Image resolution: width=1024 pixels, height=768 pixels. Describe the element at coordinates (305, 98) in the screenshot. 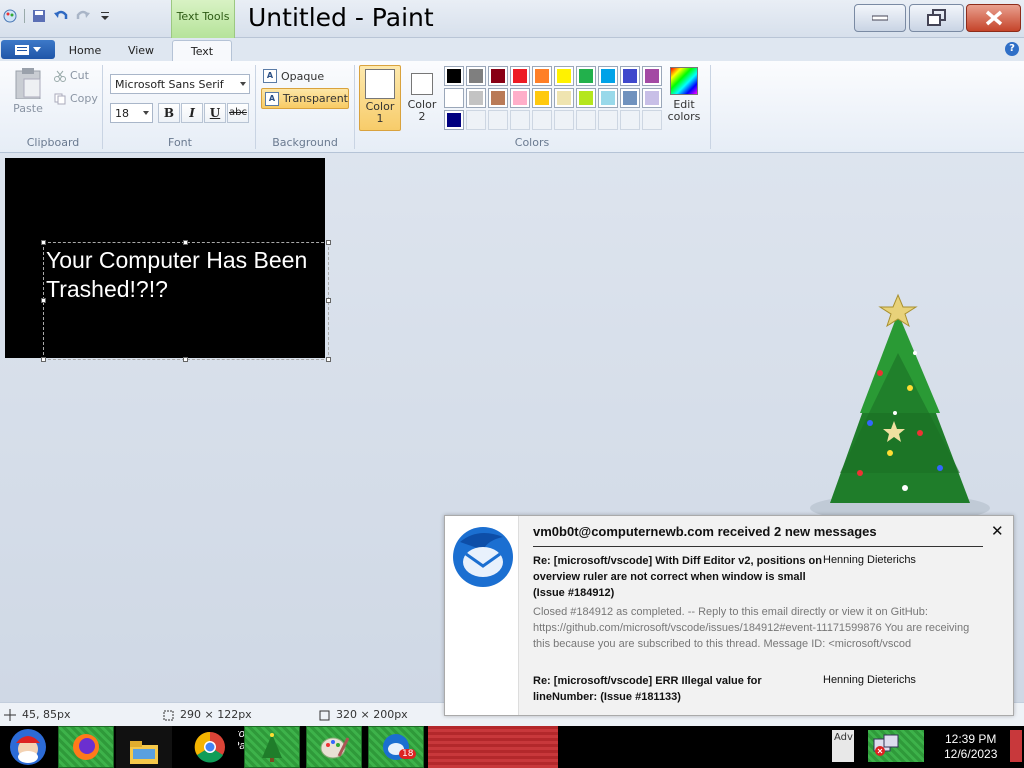

I see `transparent-button: A Transparent` at that location.